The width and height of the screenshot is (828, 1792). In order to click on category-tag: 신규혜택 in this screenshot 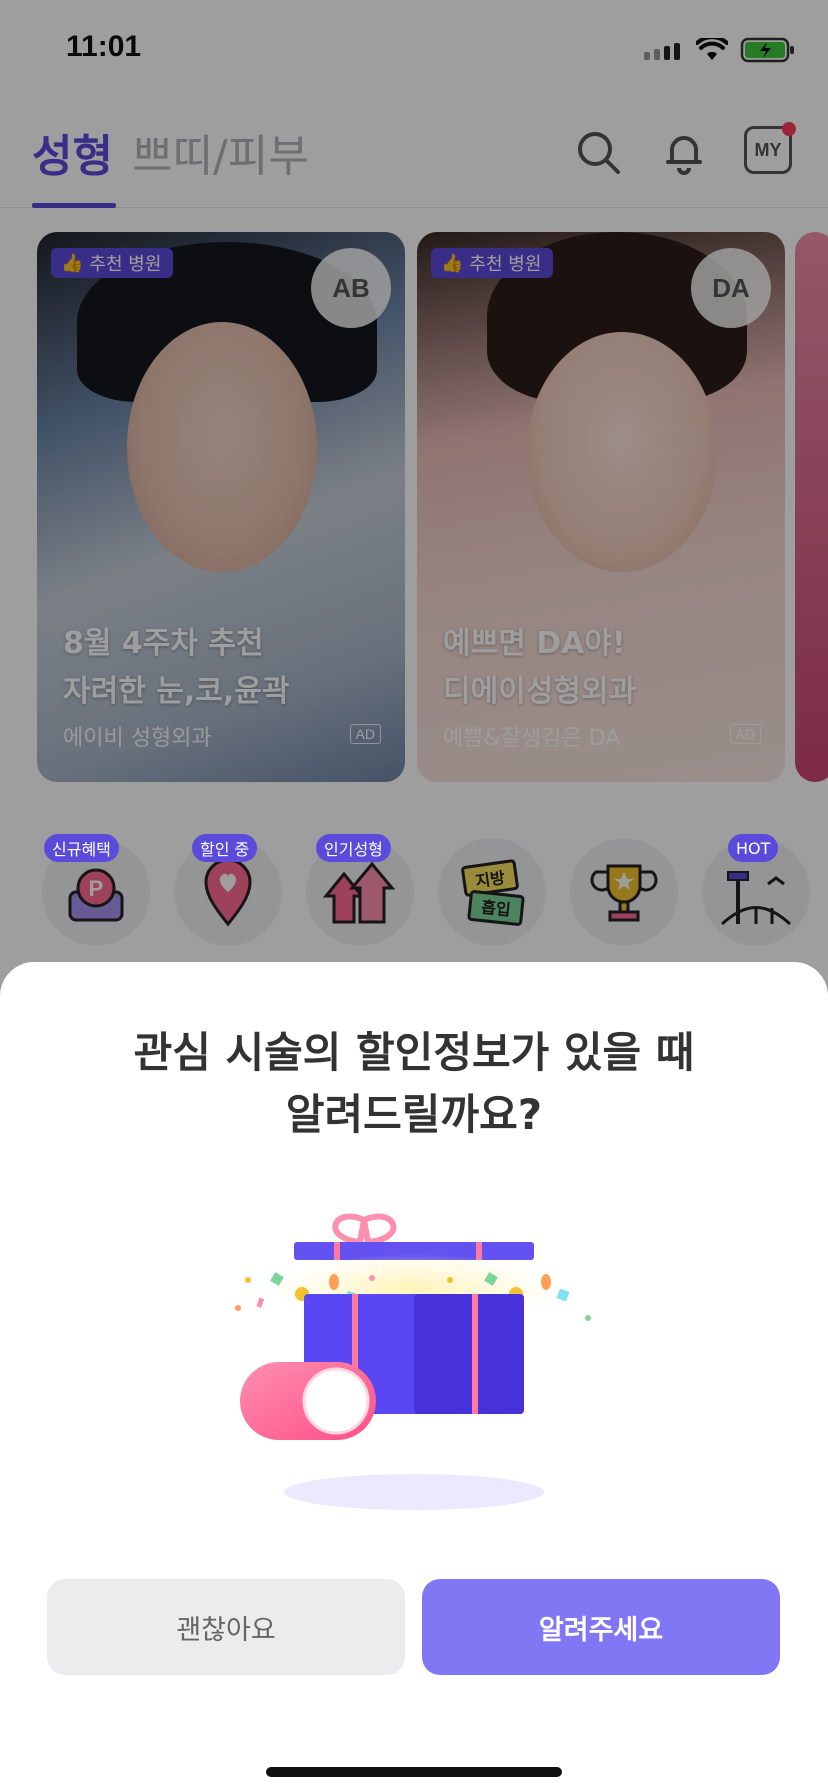, I will do `click(81, 848)`.